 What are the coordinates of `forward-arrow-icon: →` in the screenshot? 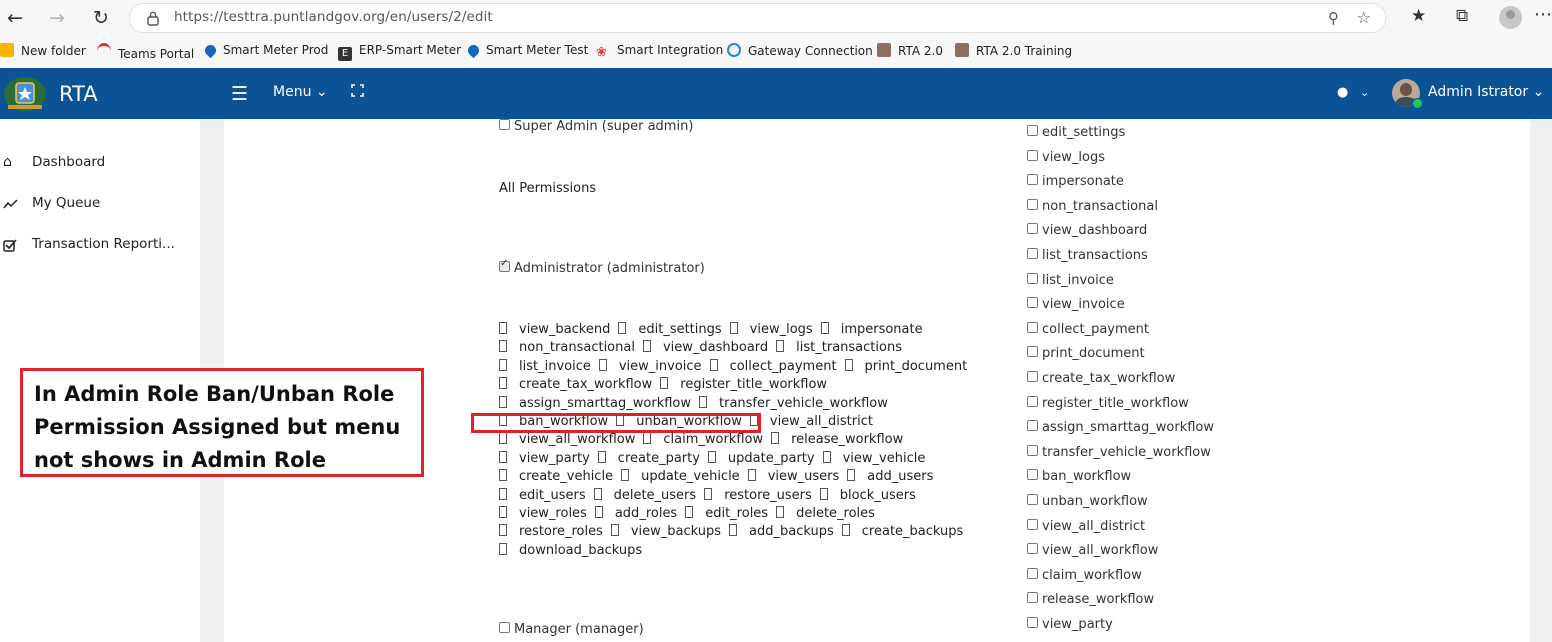 It's located at (57, 18).